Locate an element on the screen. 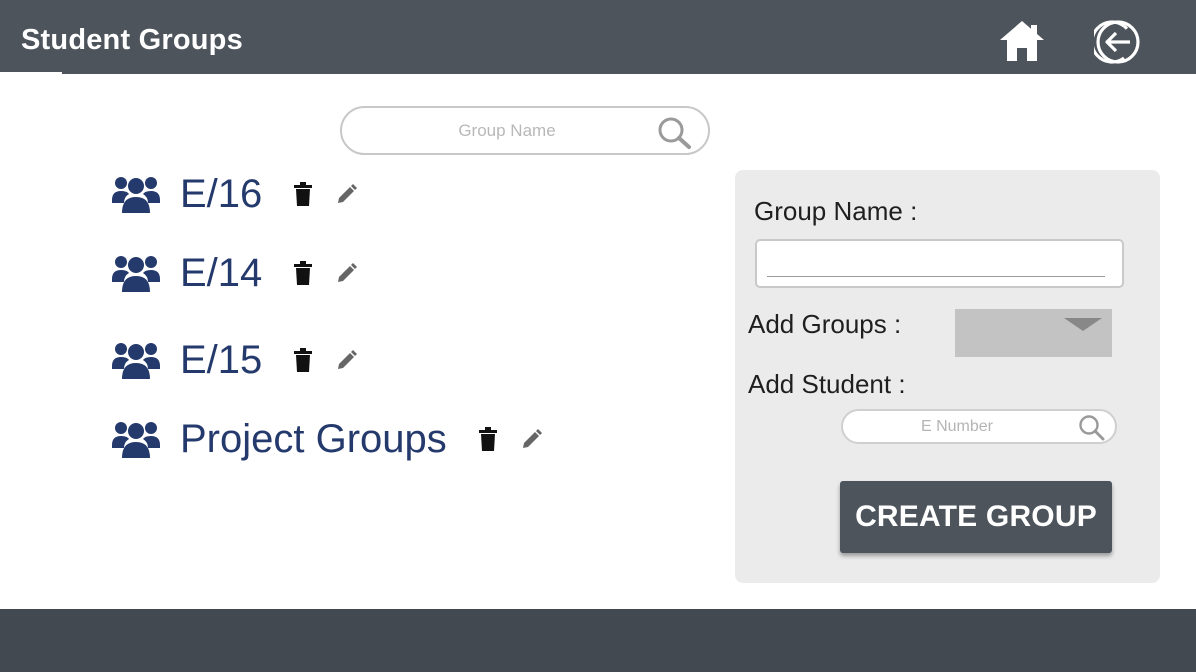  group-name: E/14 is located at coordinates (221, 273).